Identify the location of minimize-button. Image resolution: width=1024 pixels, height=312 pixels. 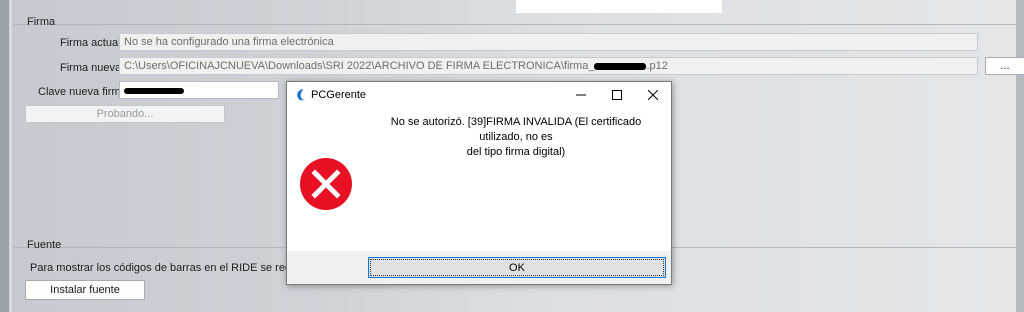
(581, 95).